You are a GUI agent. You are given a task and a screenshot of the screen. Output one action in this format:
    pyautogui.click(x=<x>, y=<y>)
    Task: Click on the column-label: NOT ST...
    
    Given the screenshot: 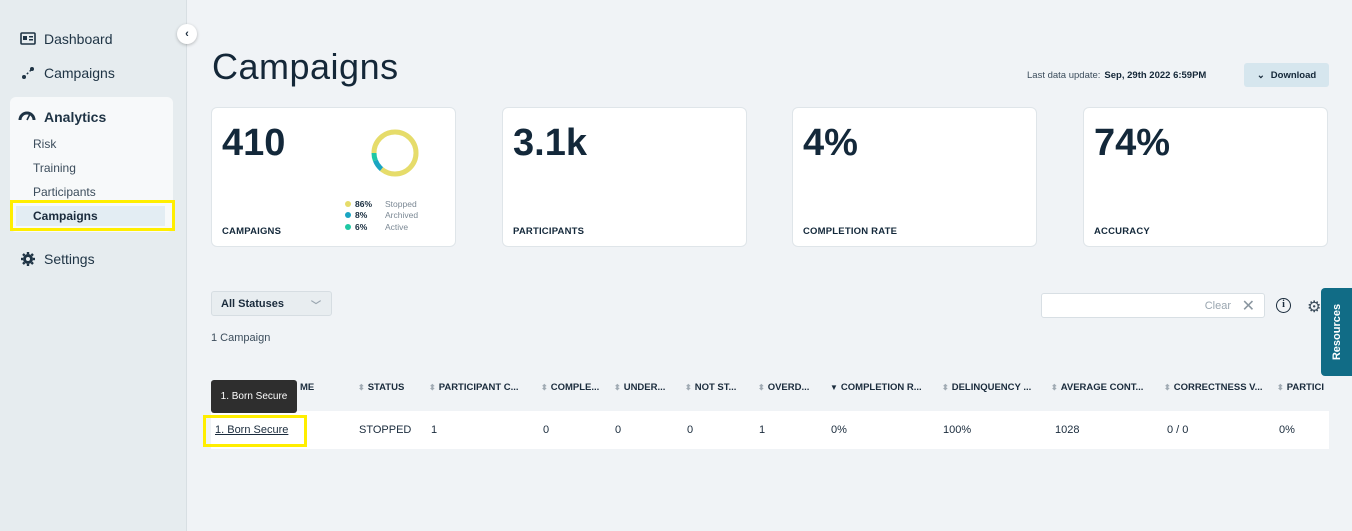 What is the action you would take?
    pyautogui.click(x=715, y=387)
    